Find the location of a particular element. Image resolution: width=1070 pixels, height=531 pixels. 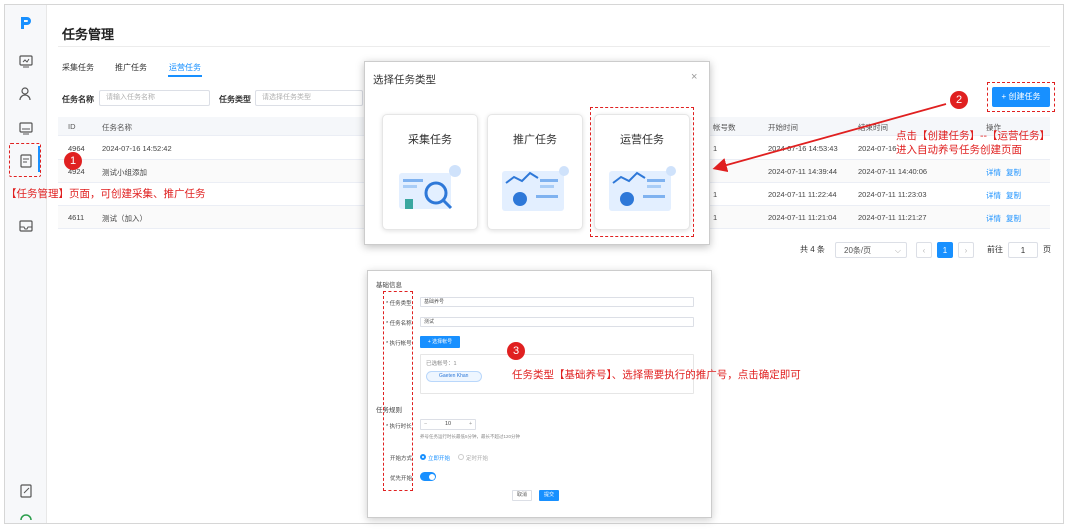

annotation-arrow-icon is located at coordinates (829, 138).